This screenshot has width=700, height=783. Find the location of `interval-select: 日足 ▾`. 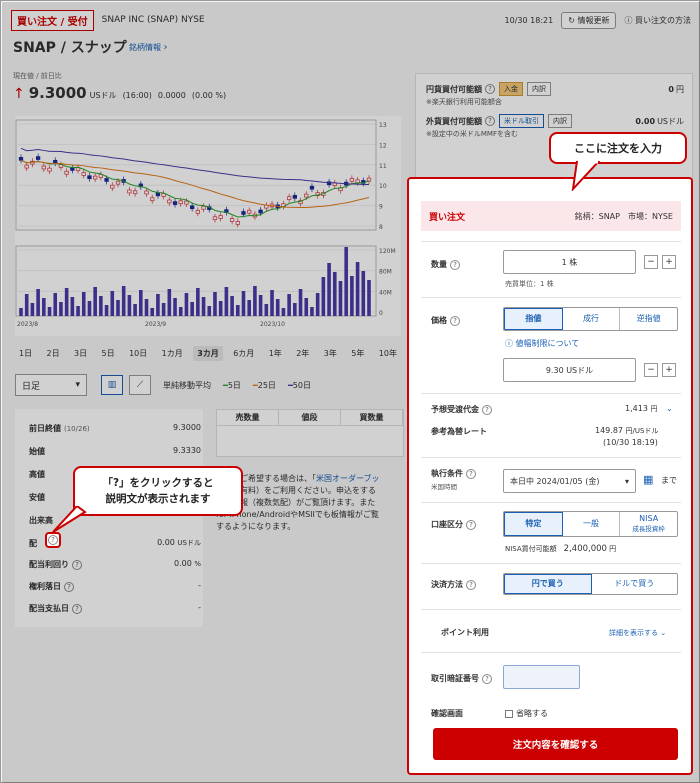

interval-select: 日足 ▾ is located at coordinates (51, 385).